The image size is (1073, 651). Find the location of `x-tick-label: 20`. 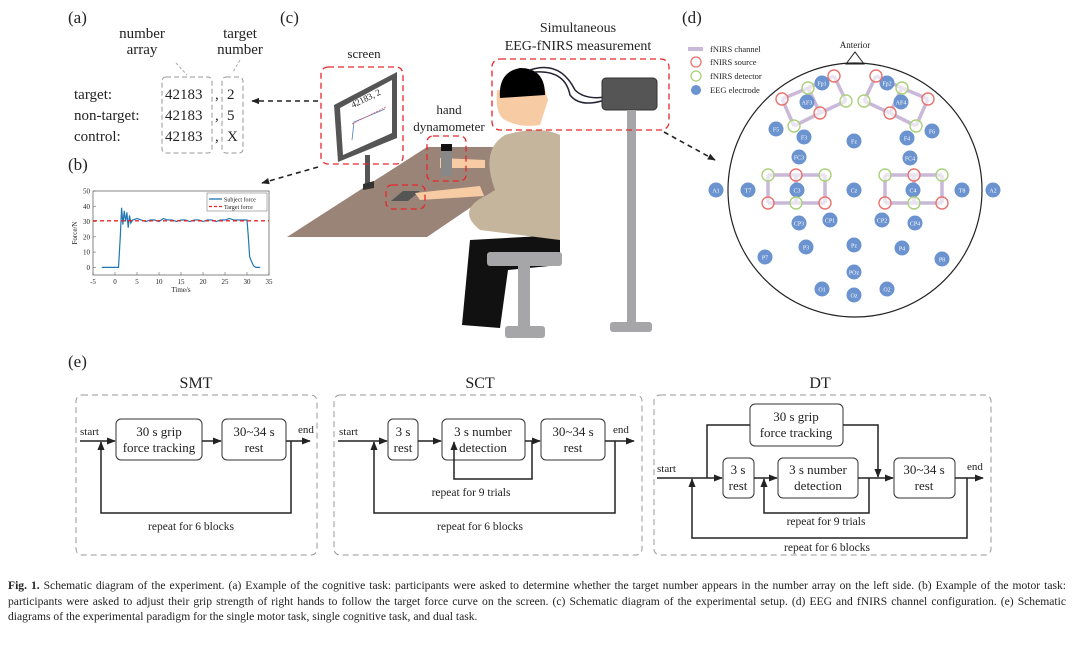

x-tick-label: 20 is located at coordinates (204, 282).